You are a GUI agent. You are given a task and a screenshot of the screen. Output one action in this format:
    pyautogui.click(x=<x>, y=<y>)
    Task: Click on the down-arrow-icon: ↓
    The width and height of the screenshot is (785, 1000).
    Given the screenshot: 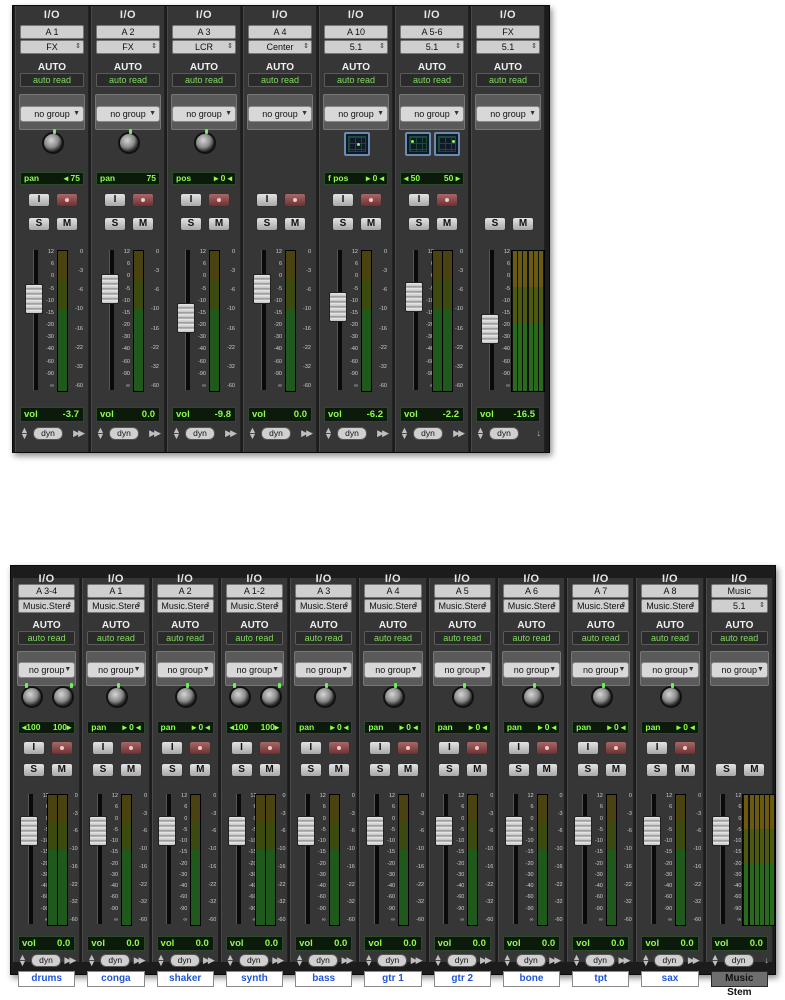 What is the action you would take?
    pyautogui.click(x=539, y=433)
    